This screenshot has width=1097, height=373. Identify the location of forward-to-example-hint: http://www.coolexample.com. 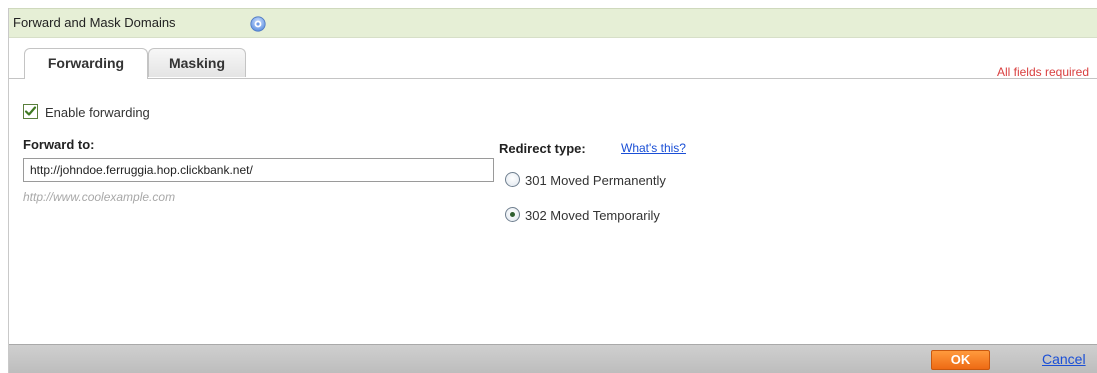
(99, 197).